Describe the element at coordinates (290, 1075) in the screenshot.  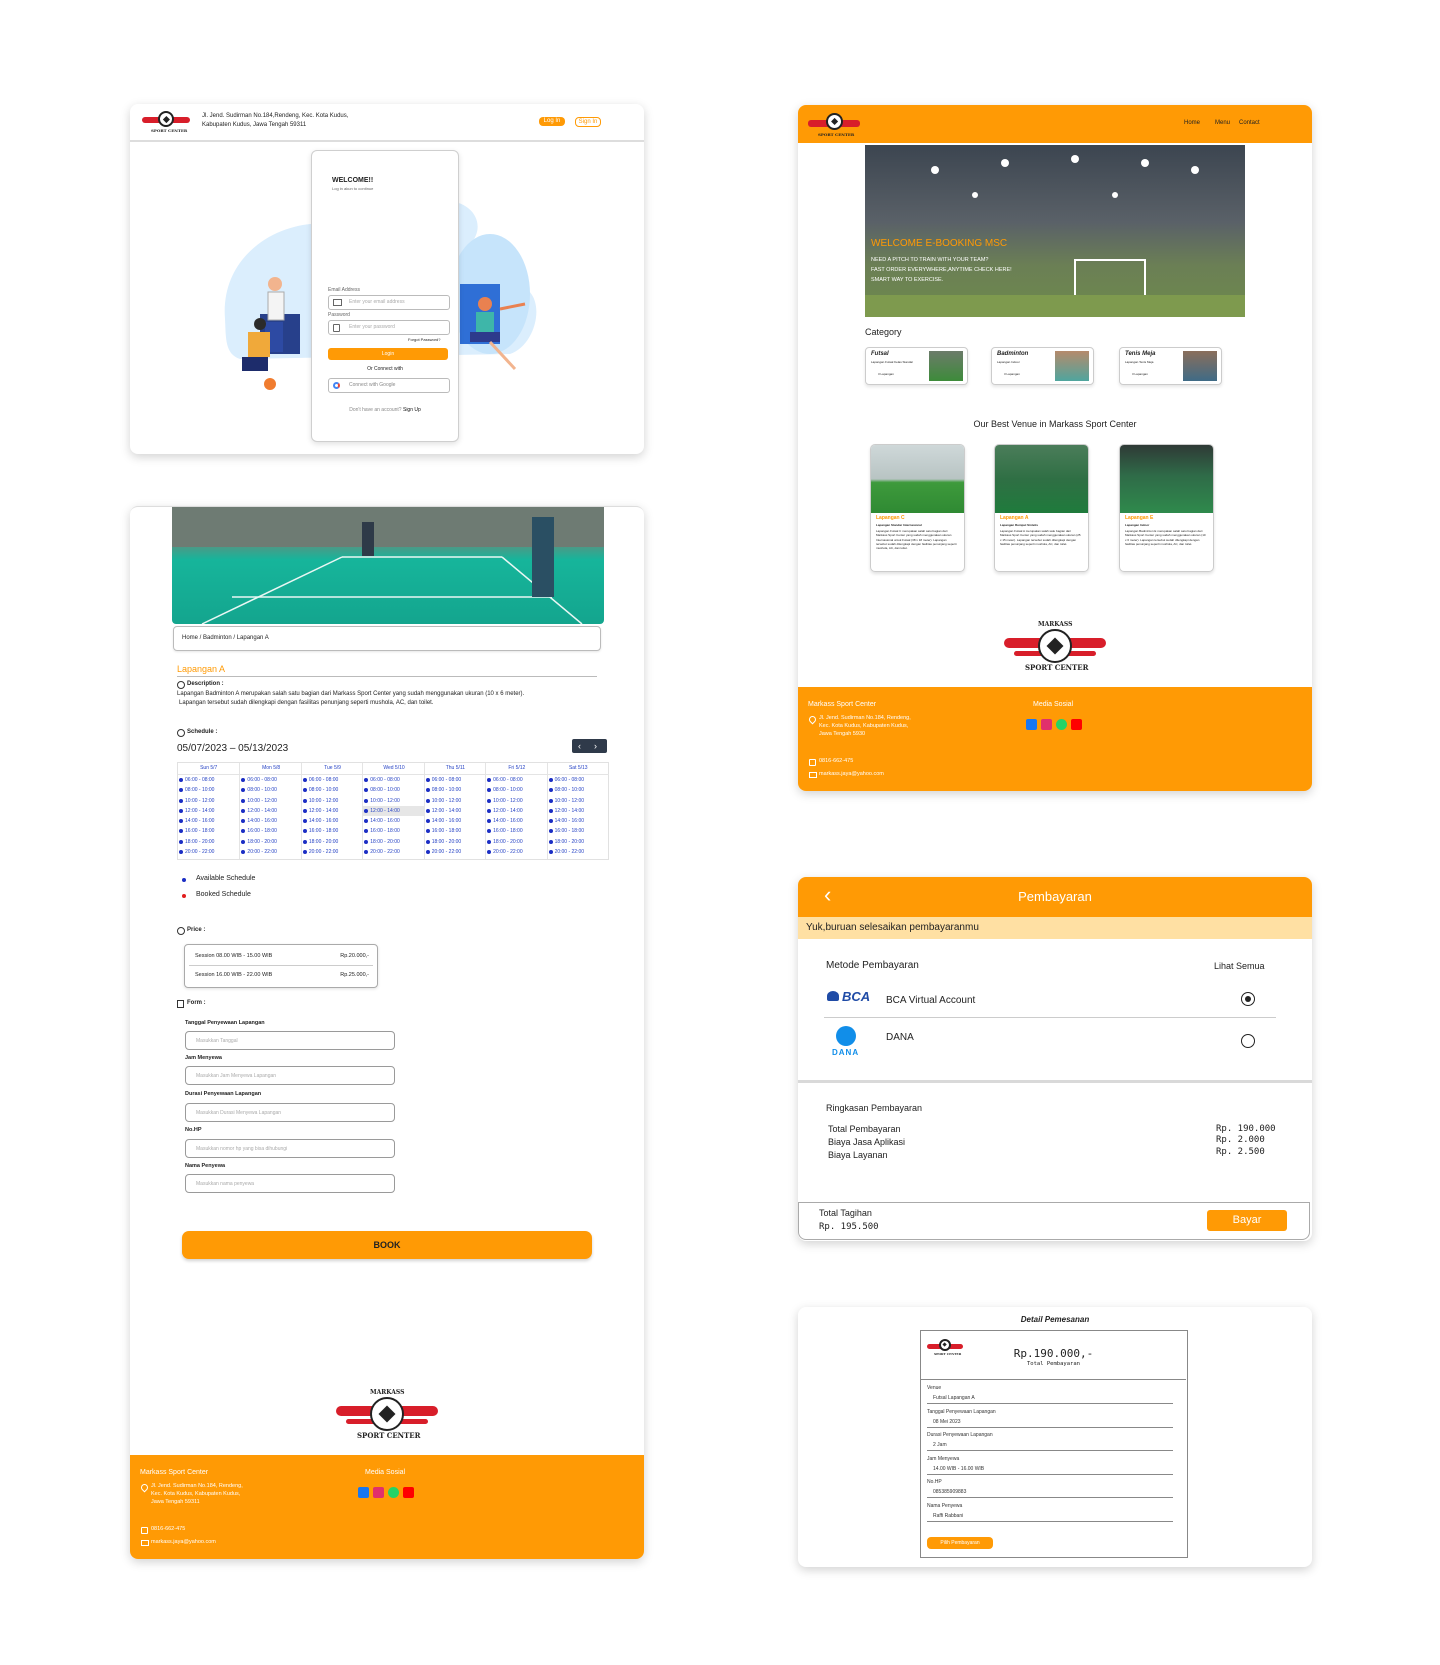
I see `rental-time-input` at that location.